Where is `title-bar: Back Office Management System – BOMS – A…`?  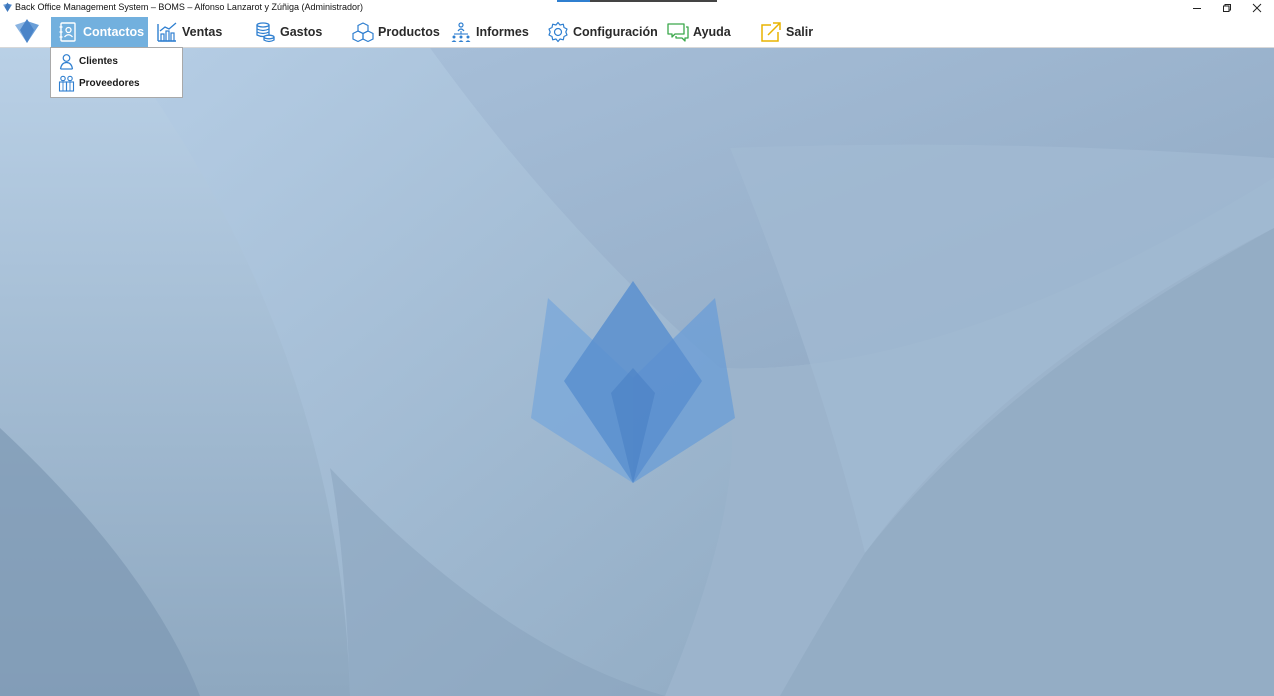
title-bar: Back Office Management System – BOMS – A… is located at coordinates (637, 7).